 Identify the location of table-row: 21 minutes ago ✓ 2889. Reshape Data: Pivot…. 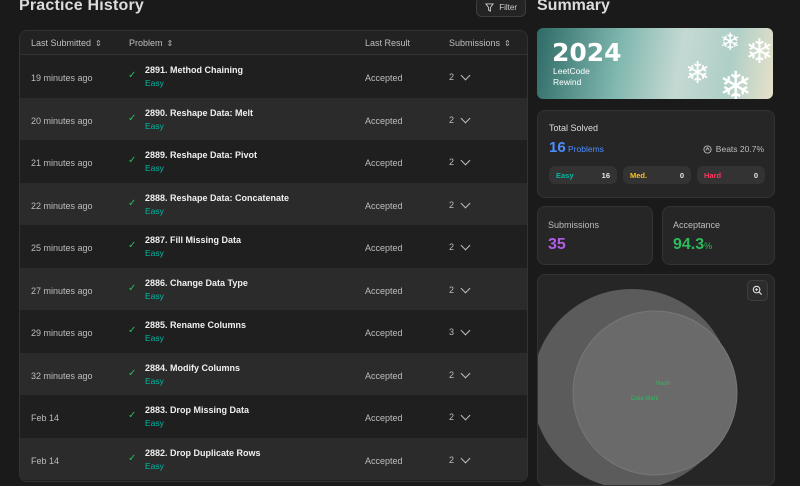
(273, 161).